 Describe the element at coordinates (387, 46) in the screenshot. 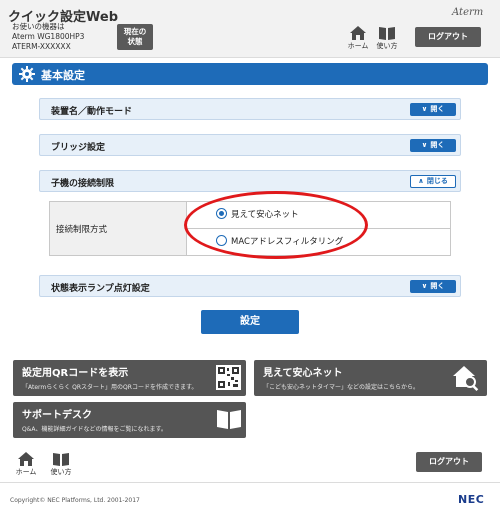

I see `header-help-label: 使い方` at that location.